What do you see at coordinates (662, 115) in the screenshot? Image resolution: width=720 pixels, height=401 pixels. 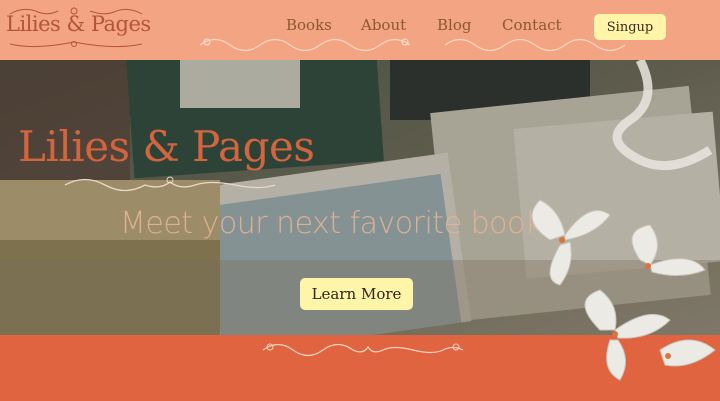 I see `ribbon-icon` at bounding box center [662, 115].